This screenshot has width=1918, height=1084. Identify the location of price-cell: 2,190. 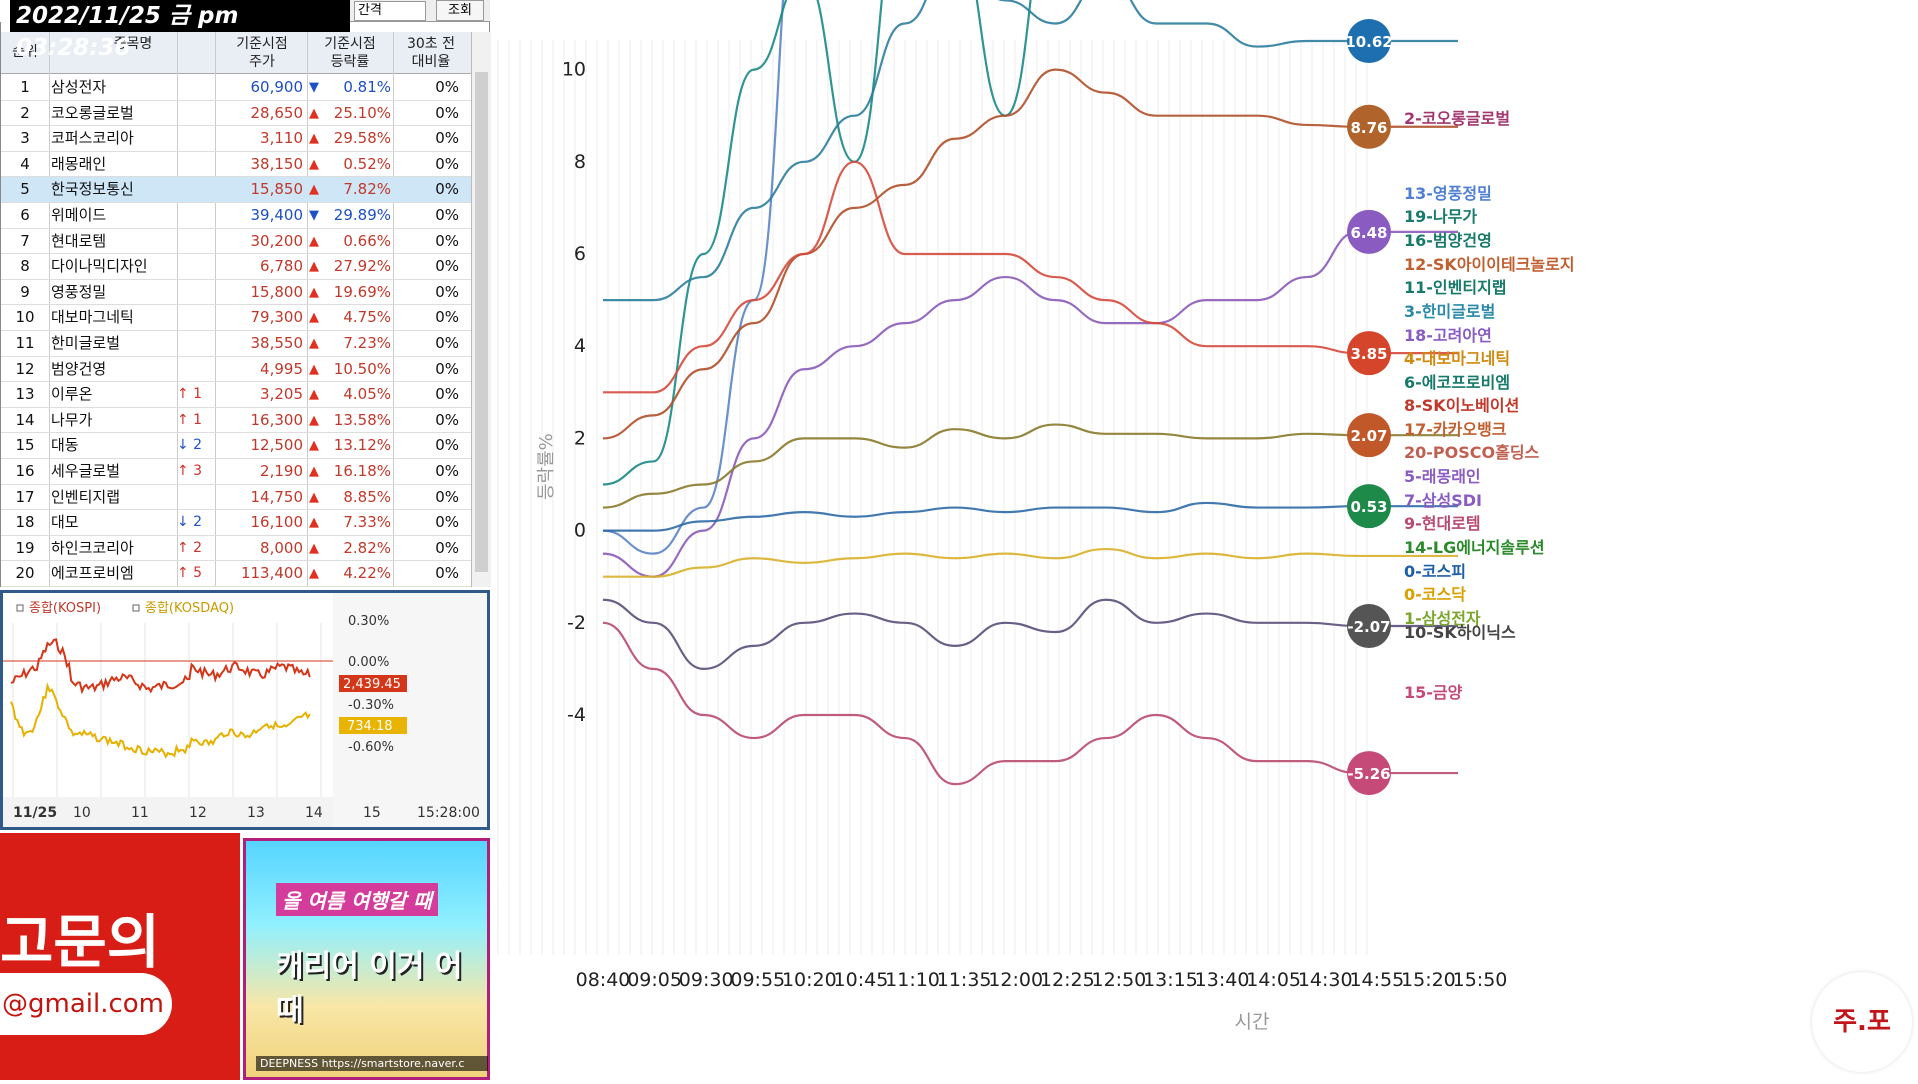
(281, 471).